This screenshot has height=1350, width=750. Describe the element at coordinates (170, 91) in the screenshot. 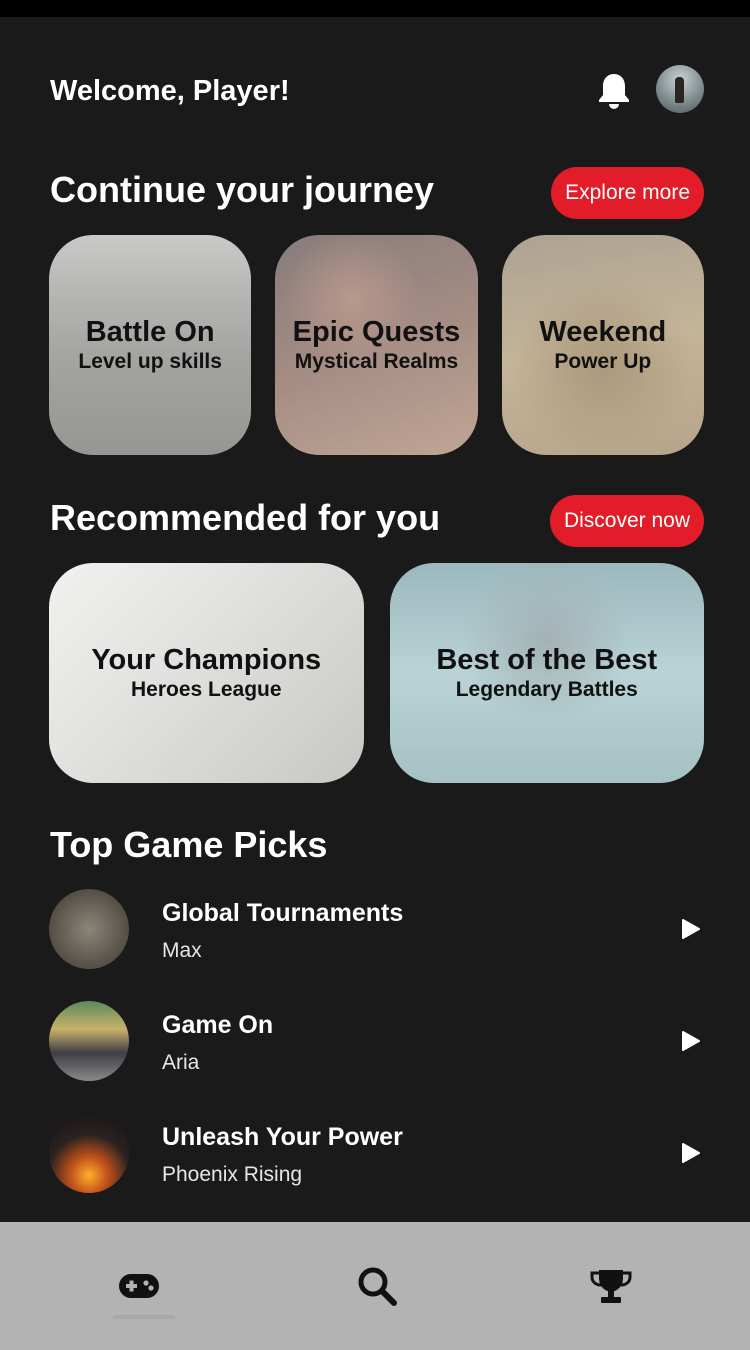

I see `welcome-text: Welcome, Player!` at that location.